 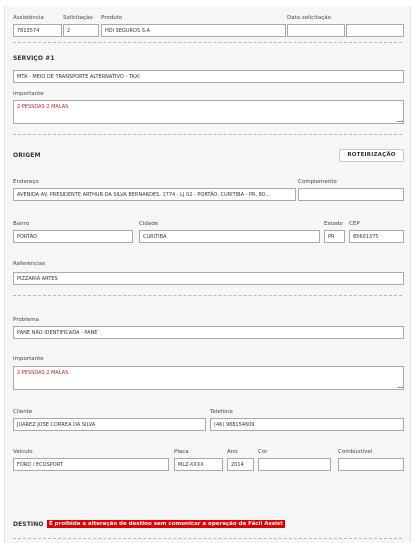 What do you see at coordinates (333, 224) in the screenshot?
I see `estado-label: Estado` at bounding box center [333, 224].